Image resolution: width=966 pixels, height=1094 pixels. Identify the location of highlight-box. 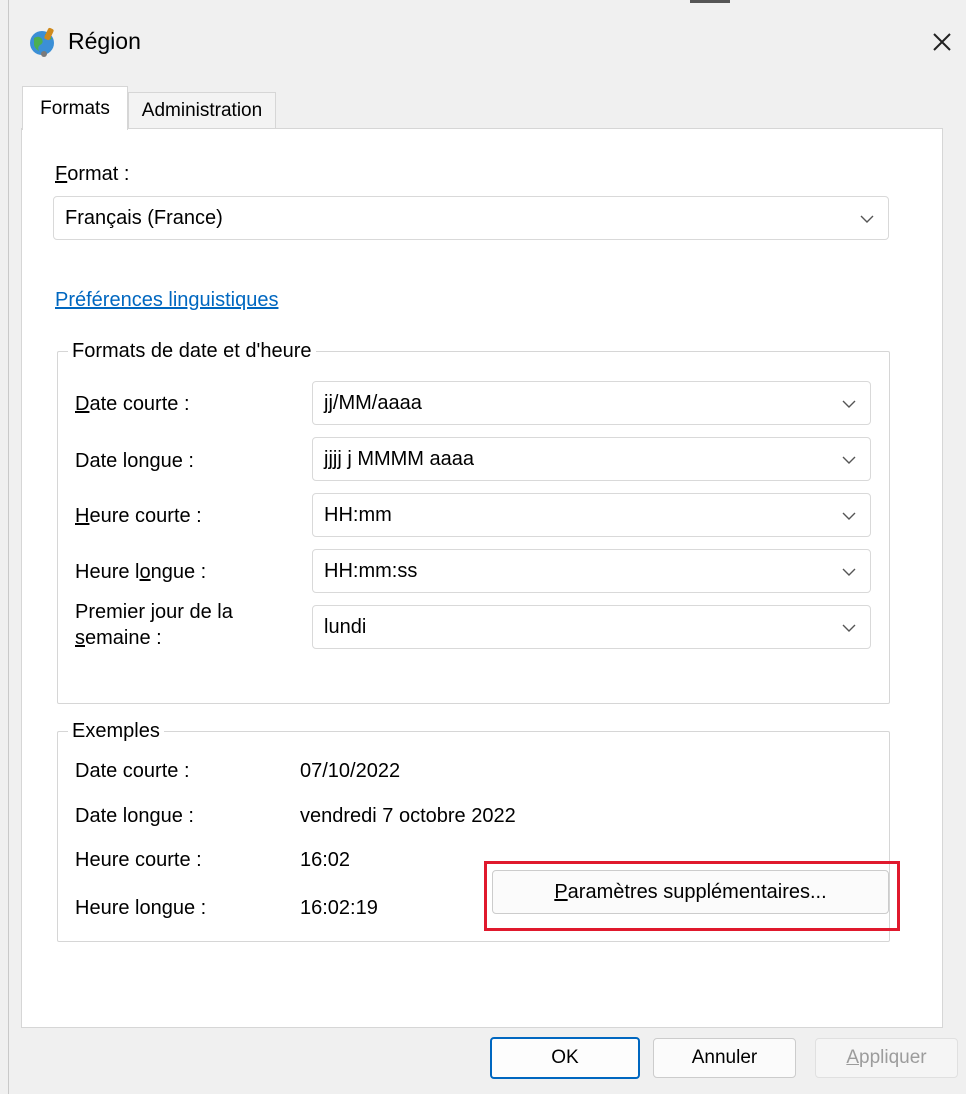
(692, 896).